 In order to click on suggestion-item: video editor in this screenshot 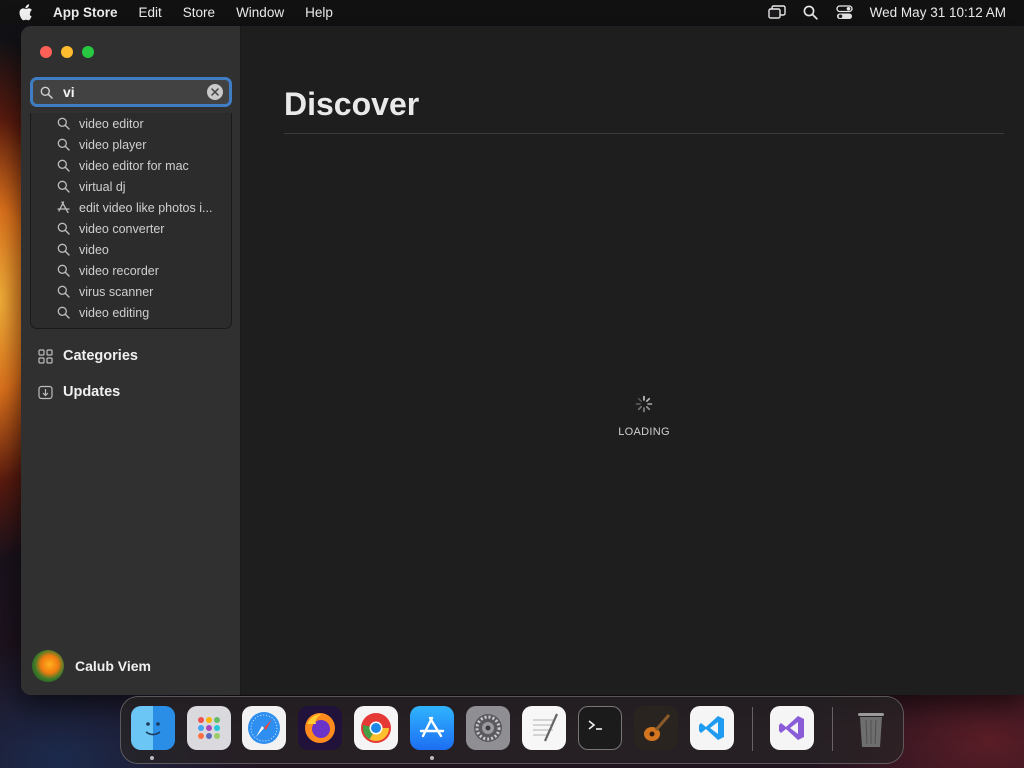, I will do `click(131, 123)`.